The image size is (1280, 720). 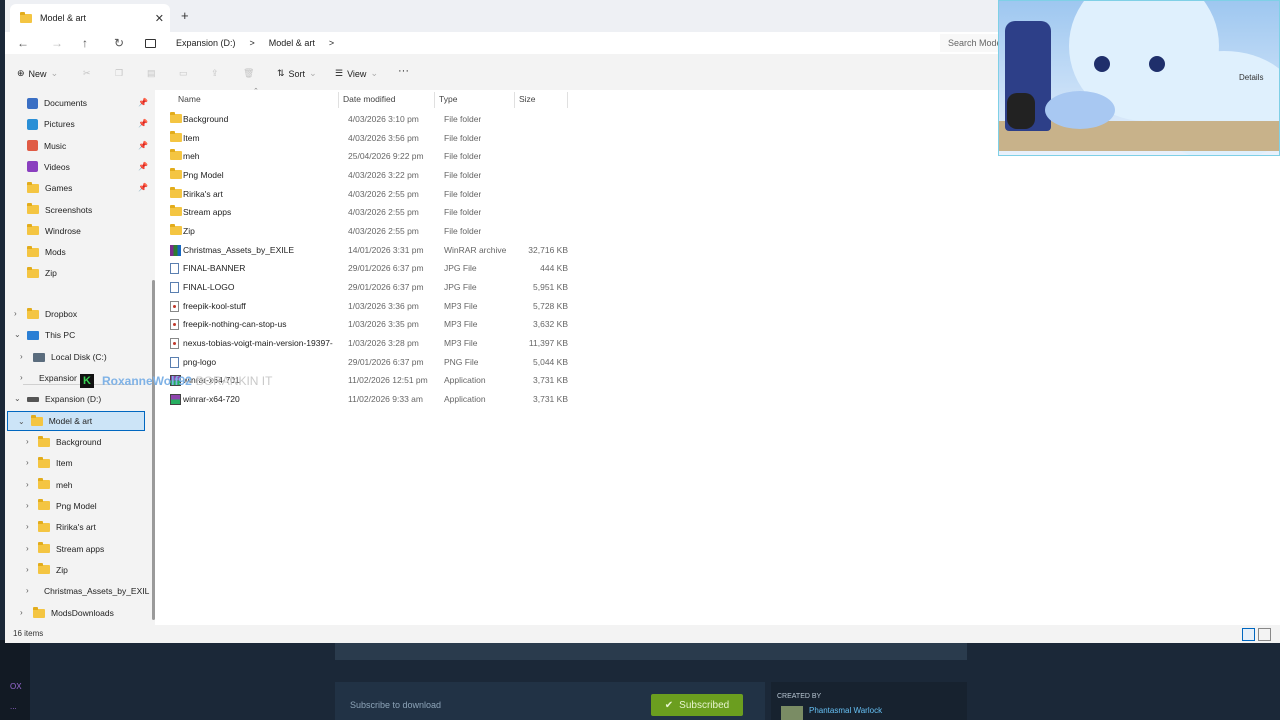 I want to click on table-row: Item 4/03/2026 3:56 pm File folder, so click(x=370, y=139).